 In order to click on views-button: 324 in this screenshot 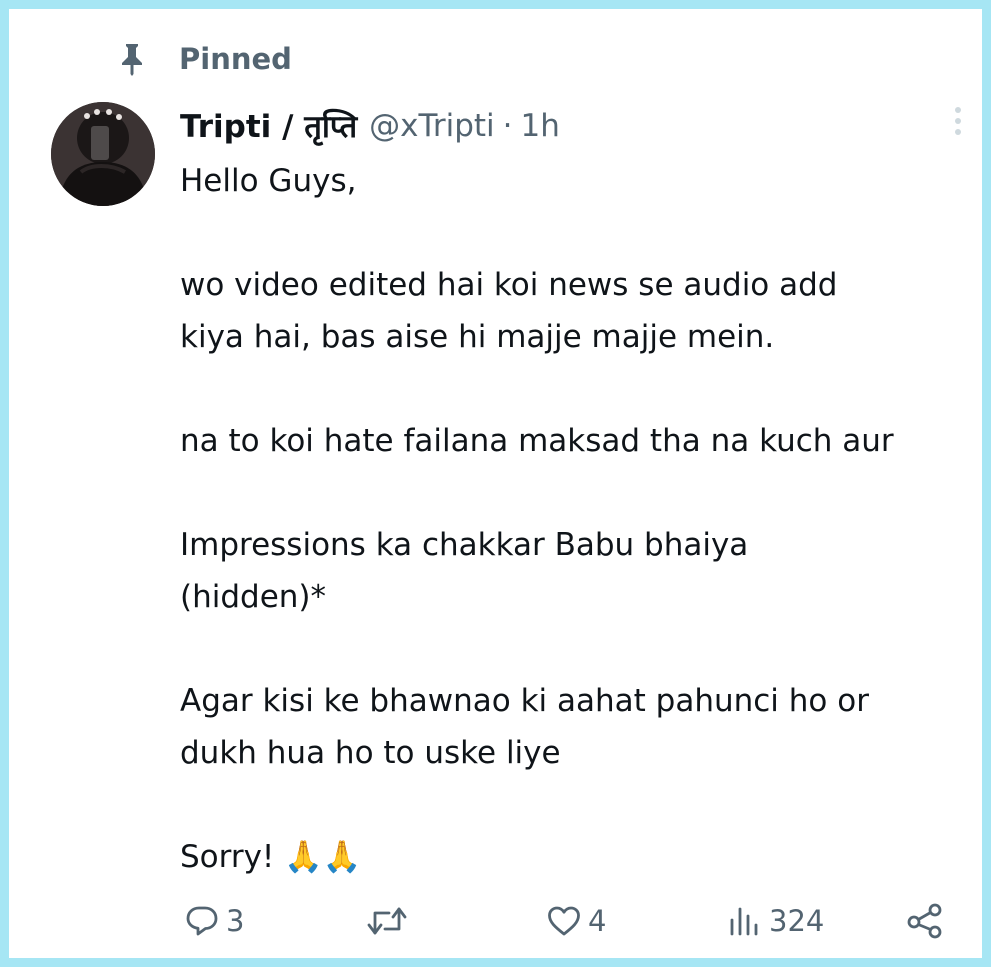, I will do `click(775, 921)`.